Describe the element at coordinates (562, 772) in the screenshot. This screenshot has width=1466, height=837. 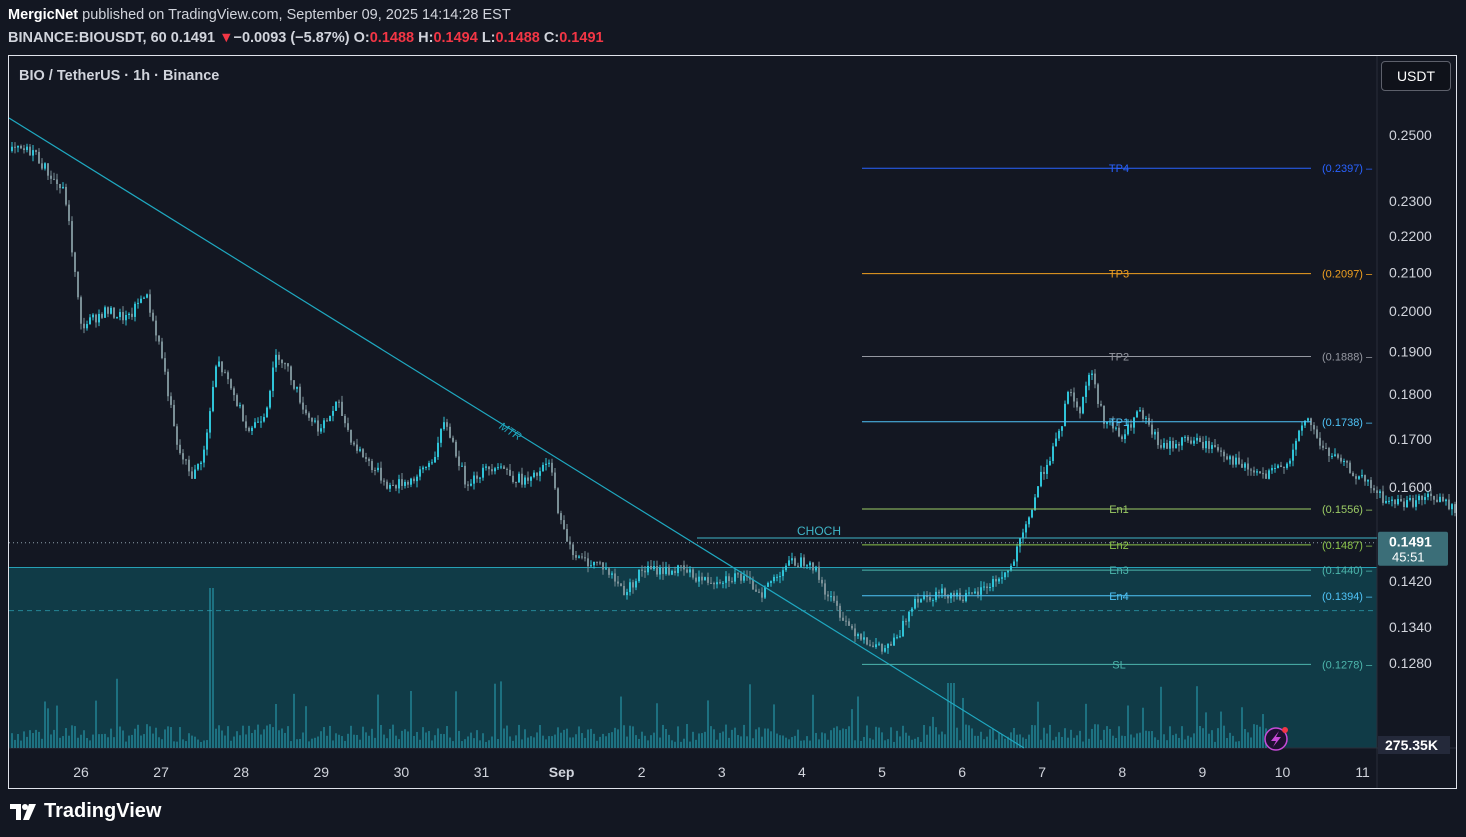
I see `x-tick-label: Sep` at that location.